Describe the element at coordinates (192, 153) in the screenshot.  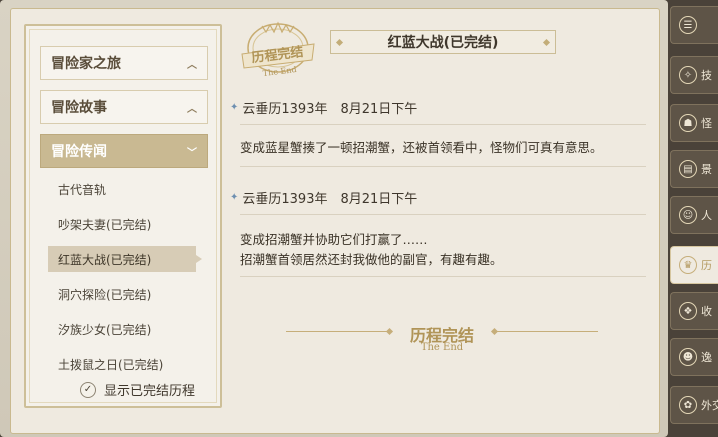
I see `chevron-down-icon: ﹀` at that location.